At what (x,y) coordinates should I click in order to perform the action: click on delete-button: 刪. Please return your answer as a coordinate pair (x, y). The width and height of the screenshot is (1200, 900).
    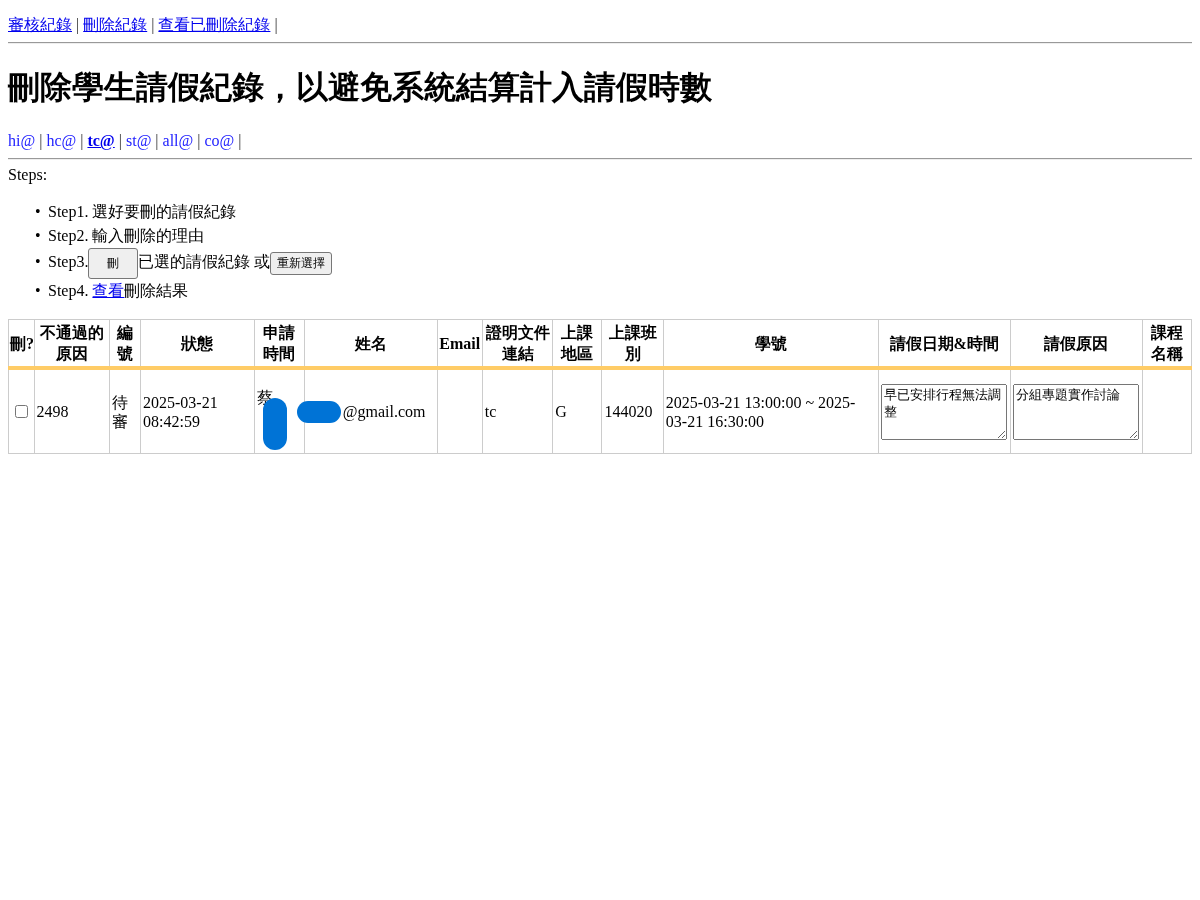
    Looking at the image, I should click on (113, 263).